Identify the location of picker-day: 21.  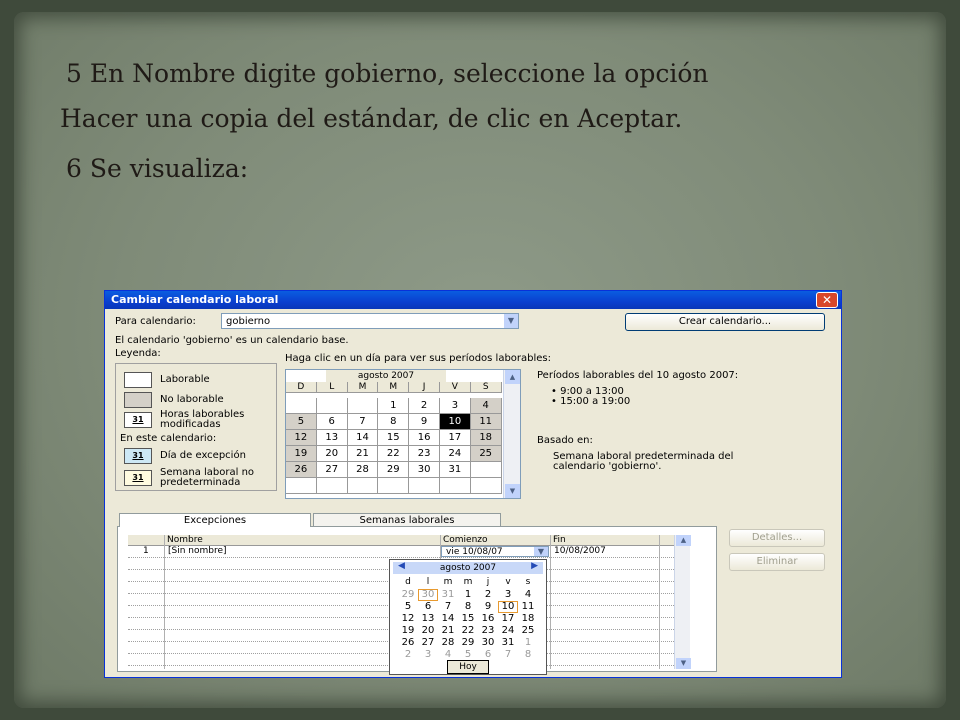
(448, 631).